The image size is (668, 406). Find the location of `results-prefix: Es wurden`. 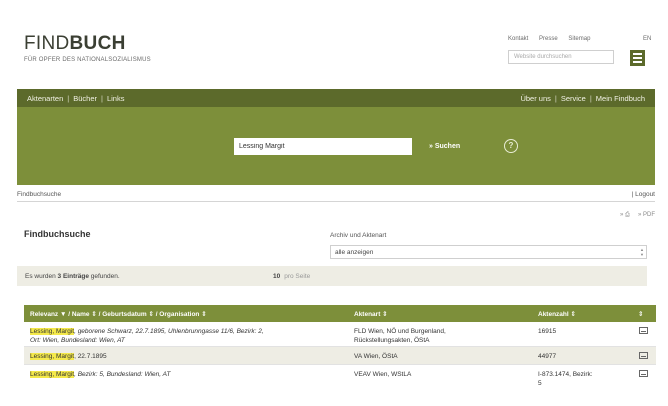

results-prefix: Es wurden is located at coordinates (41, 276).